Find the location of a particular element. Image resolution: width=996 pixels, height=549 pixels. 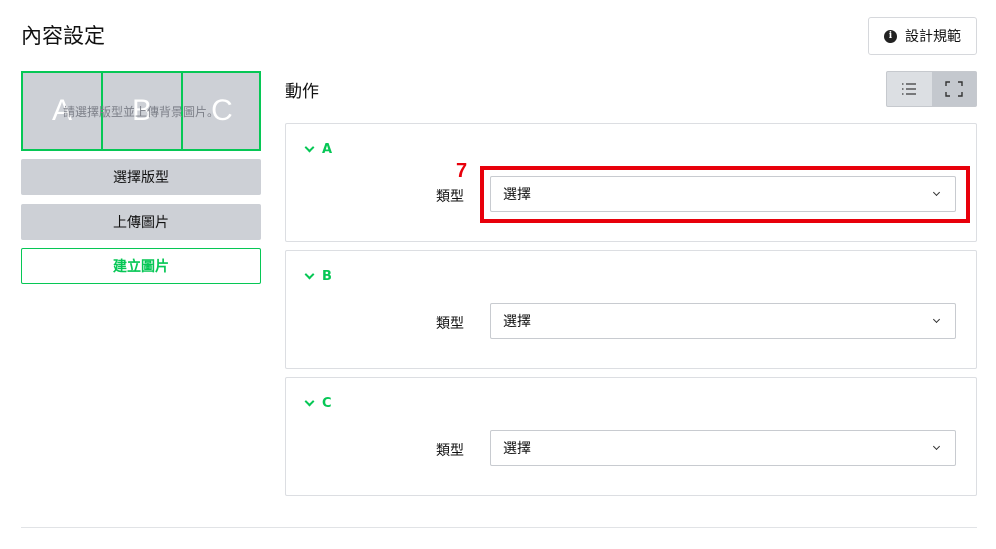

action-c-toggle: C is located at coordinates (318, 403).